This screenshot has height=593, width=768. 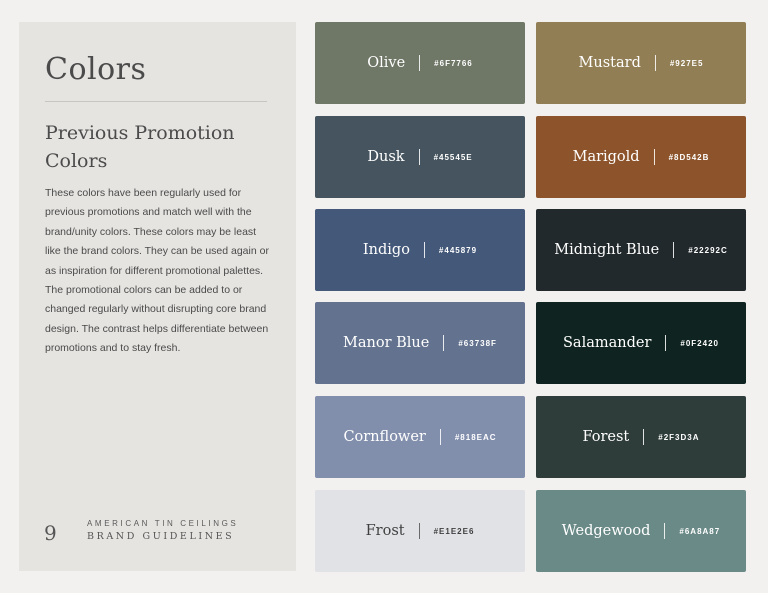 I want to click on swatch-hex: #0F2420, so click(x=699, y=343).